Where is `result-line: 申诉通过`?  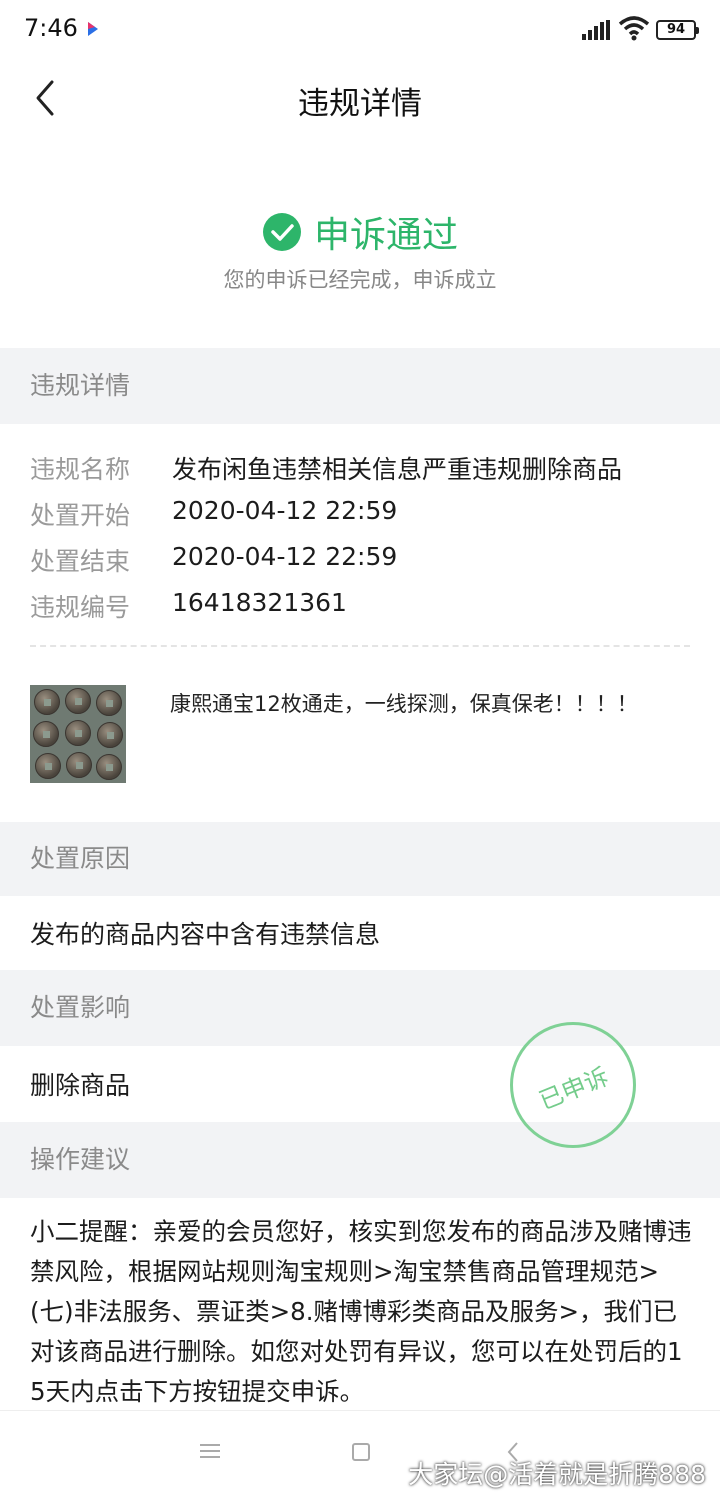
result-line: 申诉通过 is located at coordinates (360, 232).